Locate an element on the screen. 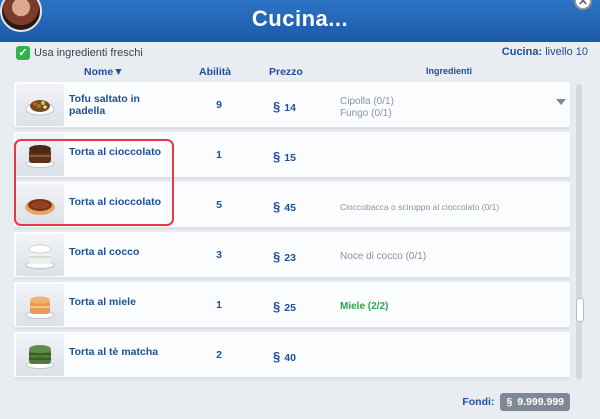  ingredient-item: Noce di cocco (0/1) is located at coordinates (383, 256).